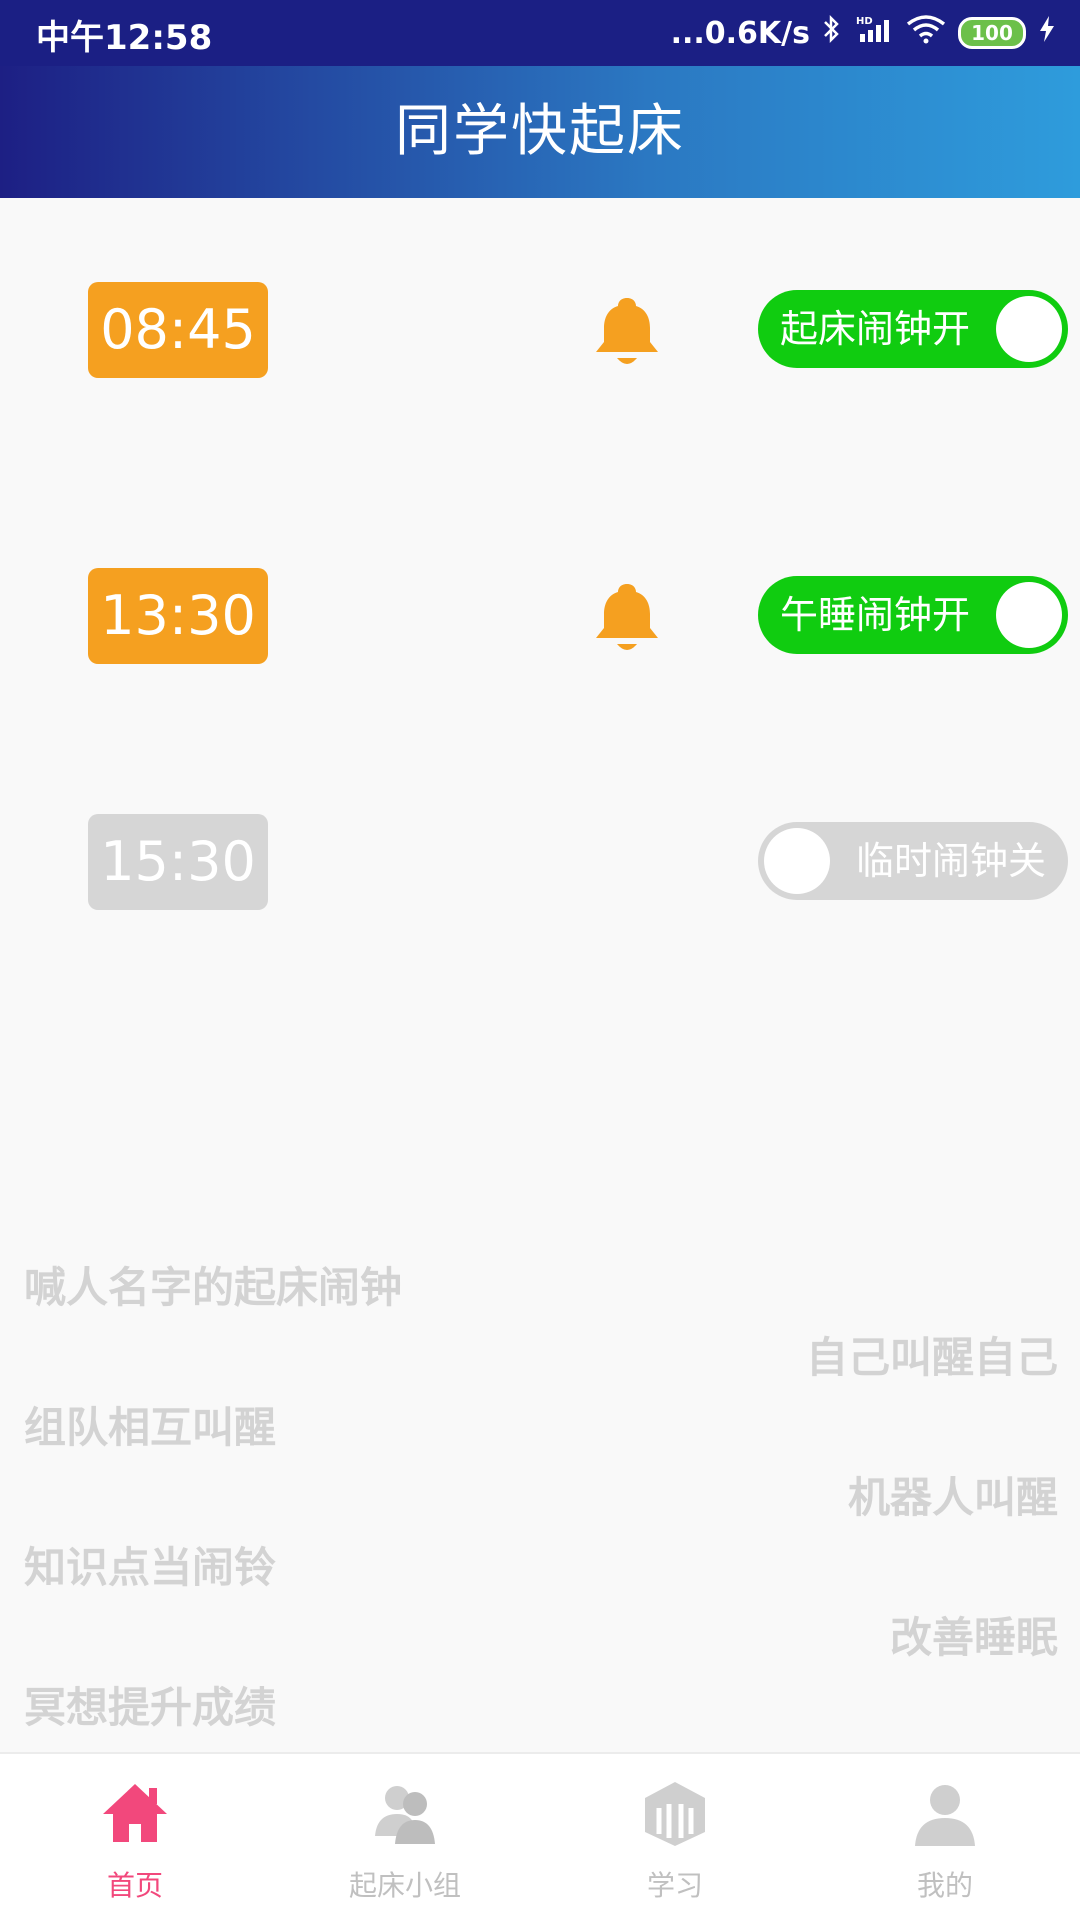 The height and width of the screenshot is (1922, 1080). Describe the element at coordinates (540, 864) in the screenshot. I see `alarm-row: 15:30 临时闹钟关` at that location.